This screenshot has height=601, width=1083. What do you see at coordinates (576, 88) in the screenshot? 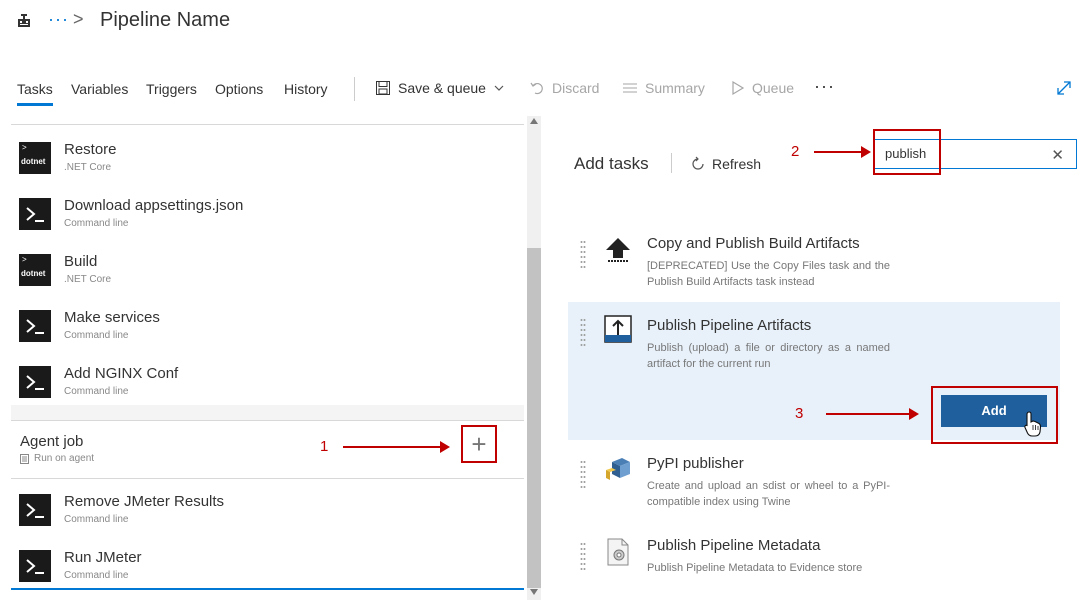
I see `discard-label: Discard` at bounding box center [576, 88].